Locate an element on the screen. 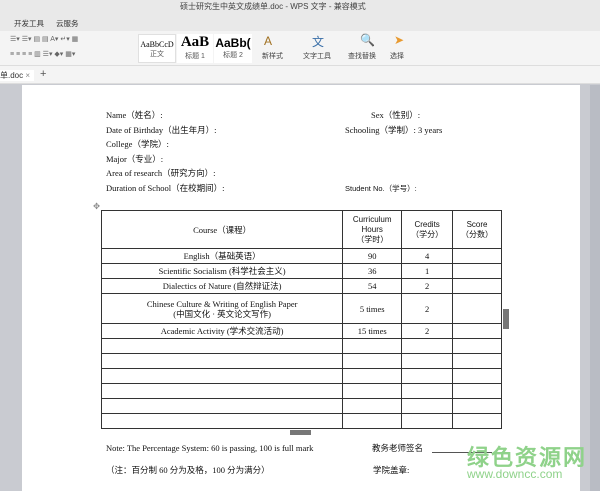 The width and height of the screenshot is (600, 491). header-credits: Credits （学分） is located at coordinates (427, 229).